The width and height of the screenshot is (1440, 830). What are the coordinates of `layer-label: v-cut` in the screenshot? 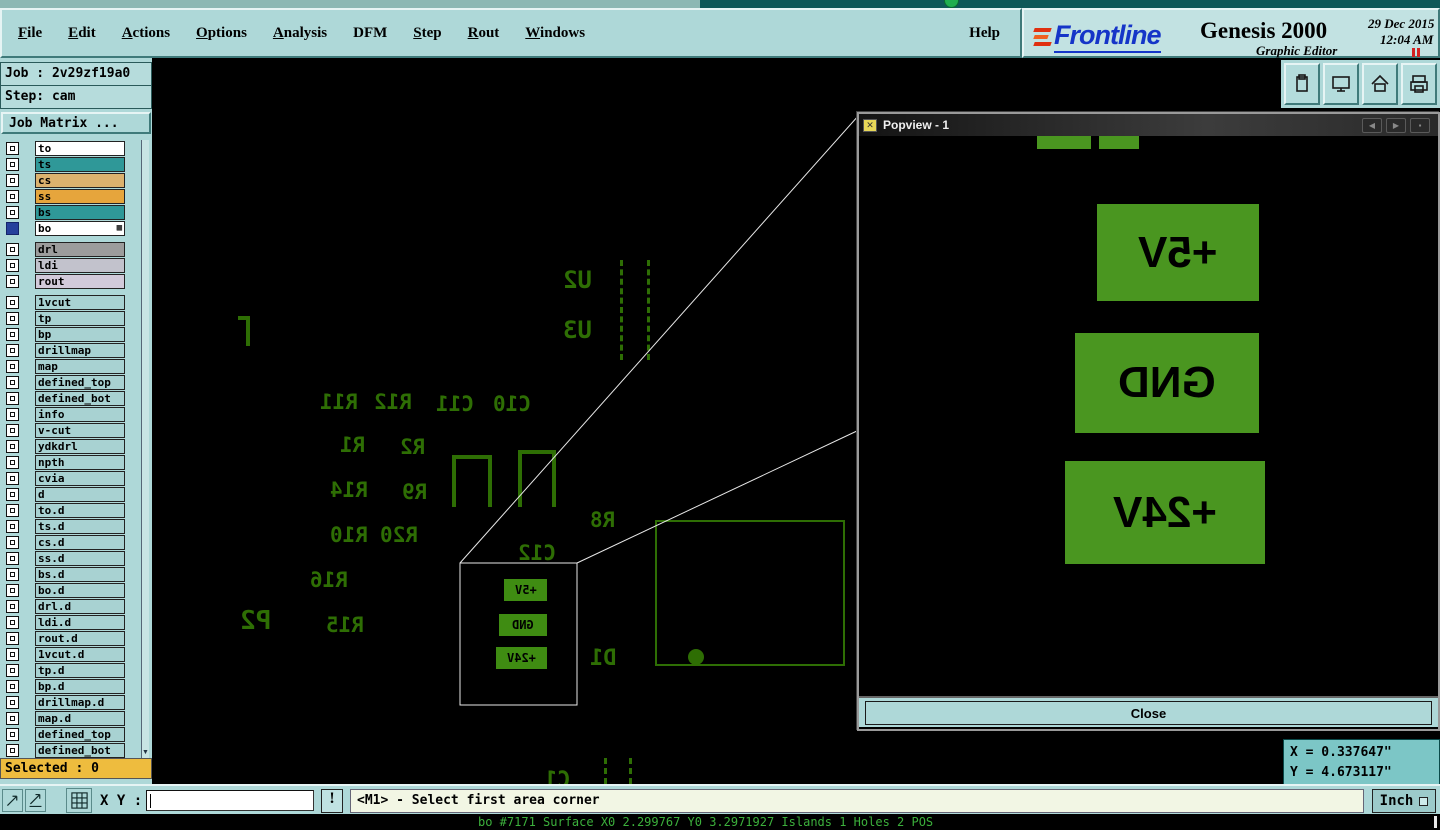 It's located at (80, 430).